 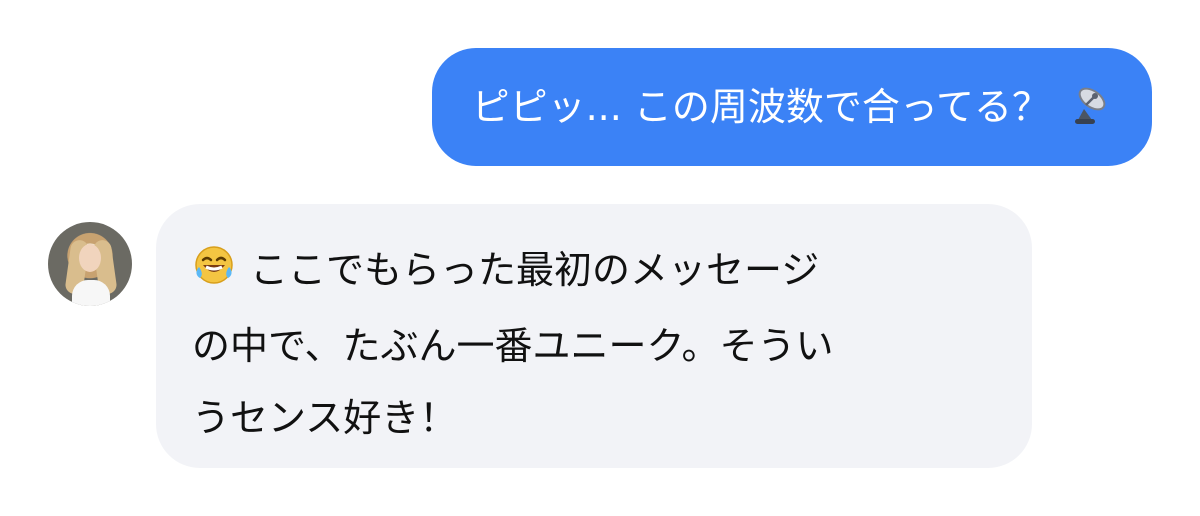 I want to click on avatar, so click(x=90, y=264).